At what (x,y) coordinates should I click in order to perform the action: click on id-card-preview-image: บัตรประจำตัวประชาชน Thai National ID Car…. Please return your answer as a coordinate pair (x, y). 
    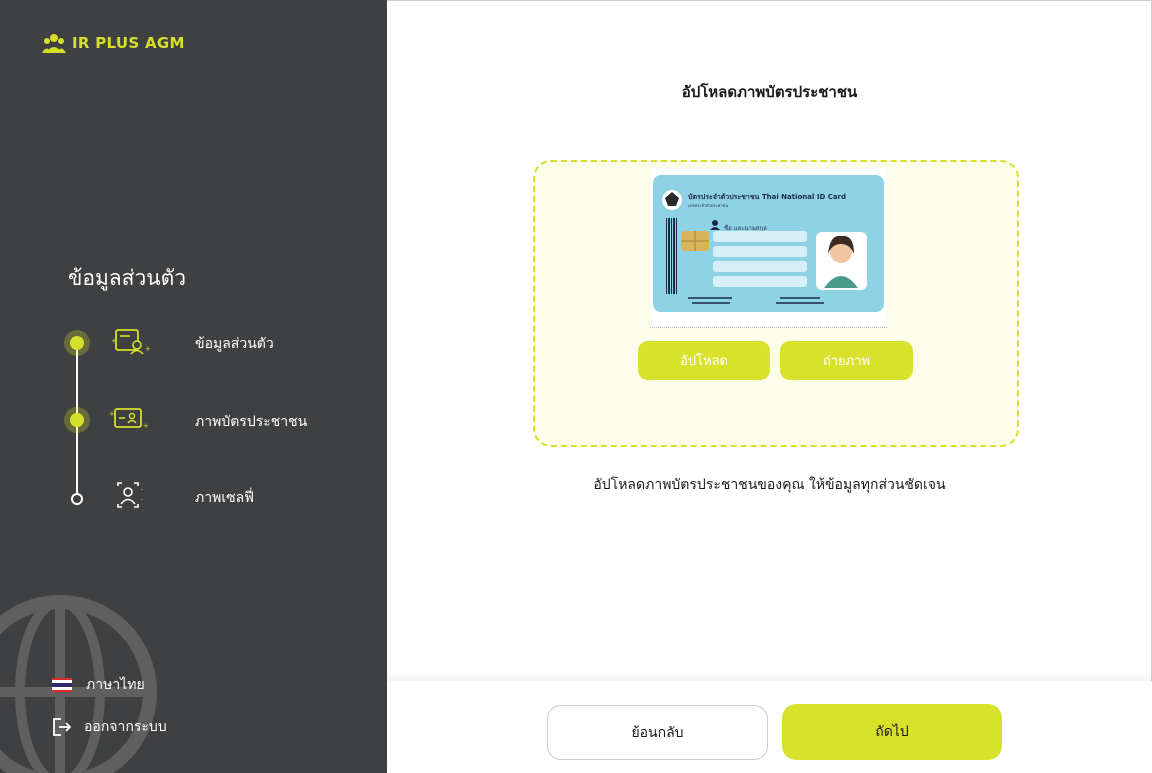
    Looking at the image, I should click on (768, 248).